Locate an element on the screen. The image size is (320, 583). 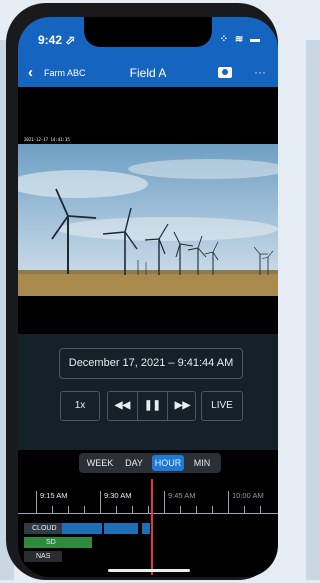
home-indicator is located at coordinates (149, 570).